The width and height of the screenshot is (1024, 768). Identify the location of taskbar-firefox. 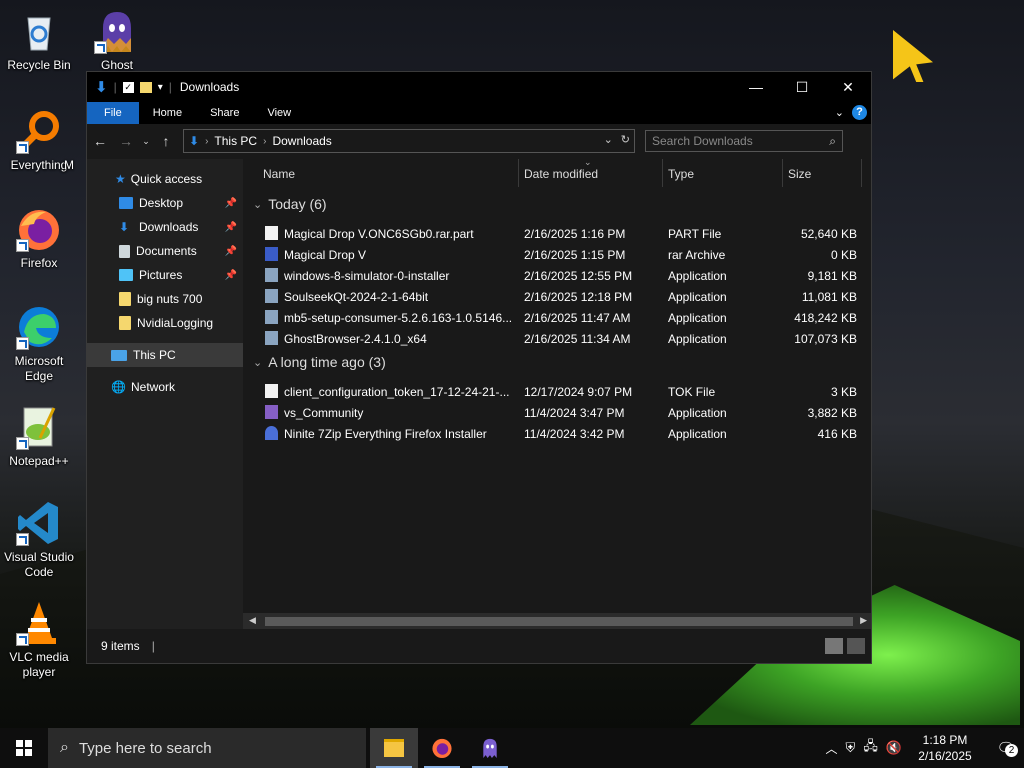
(442, 748).